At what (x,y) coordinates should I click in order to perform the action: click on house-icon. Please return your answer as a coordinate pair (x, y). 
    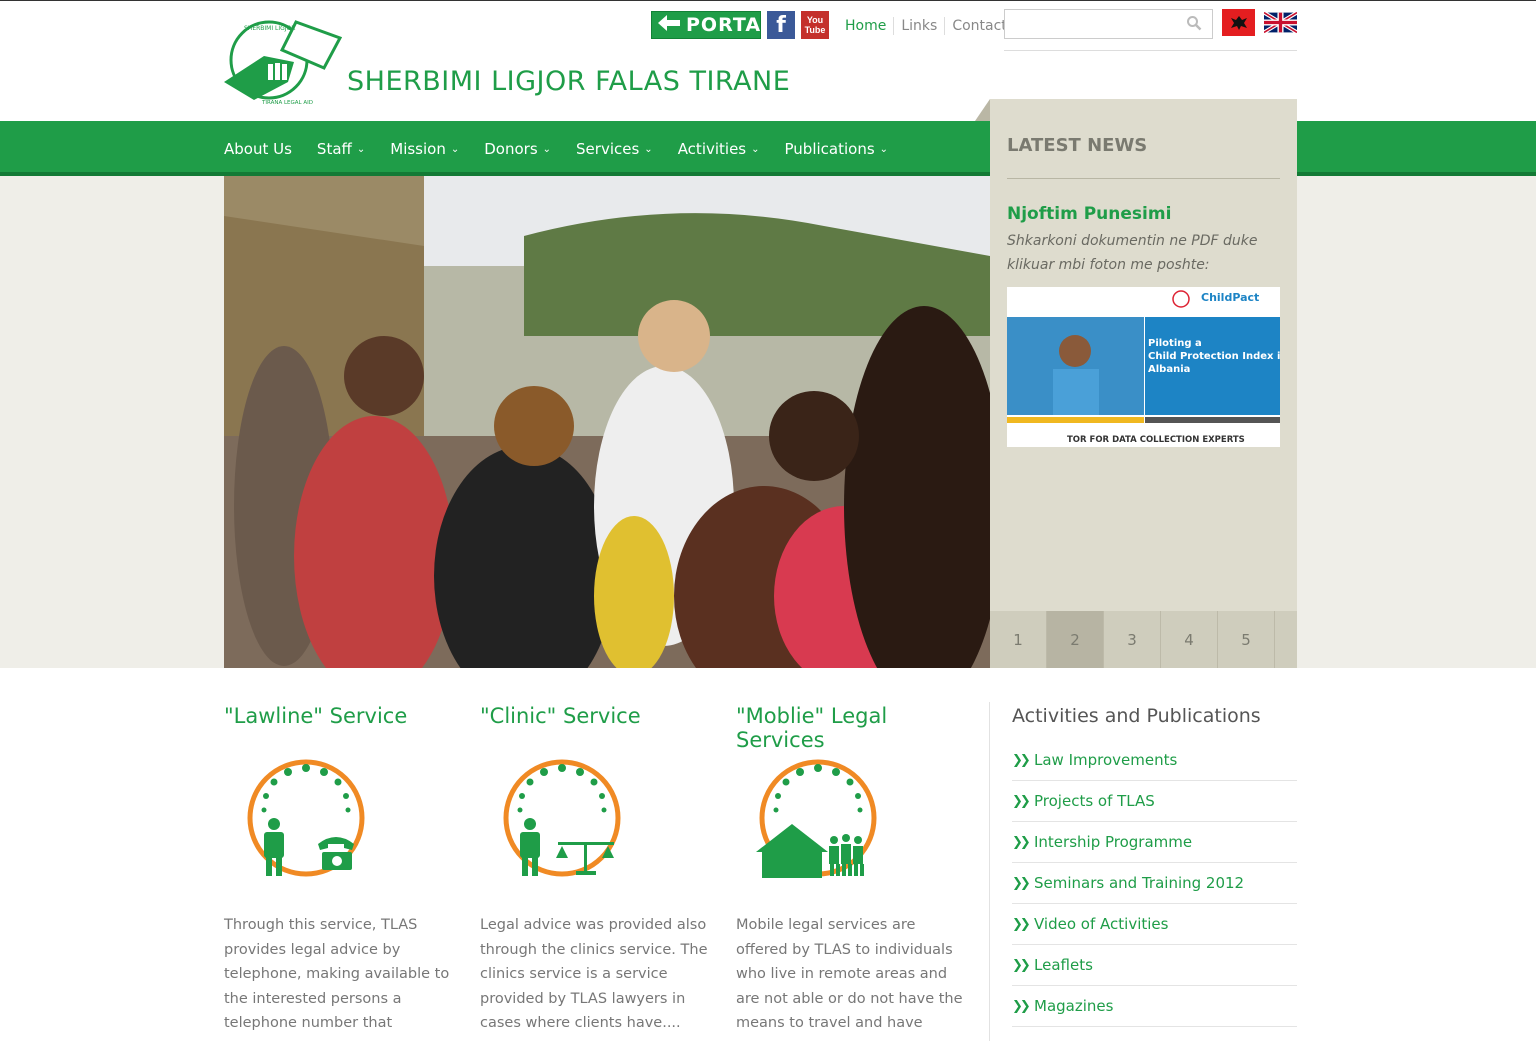
    Looking at the image, I should click on (818, 814).